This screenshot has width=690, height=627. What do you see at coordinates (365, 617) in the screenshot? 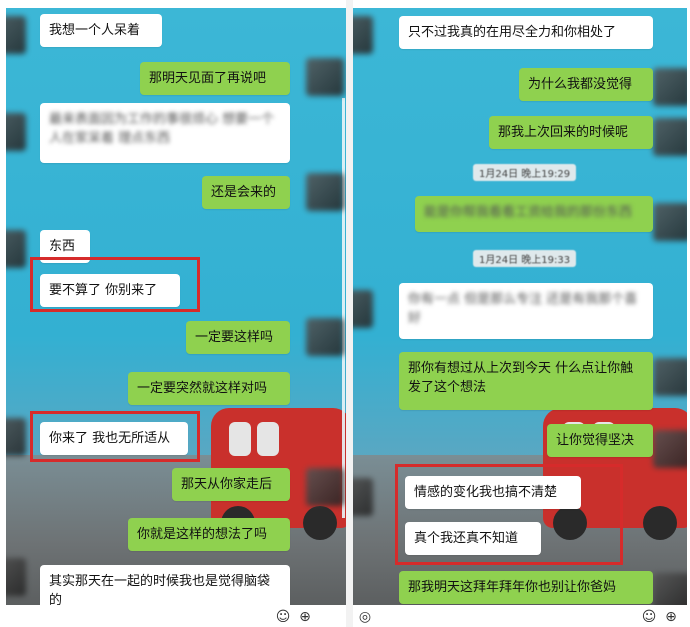
I see `voice-icon: ◎` at bounding box center [365, 617].